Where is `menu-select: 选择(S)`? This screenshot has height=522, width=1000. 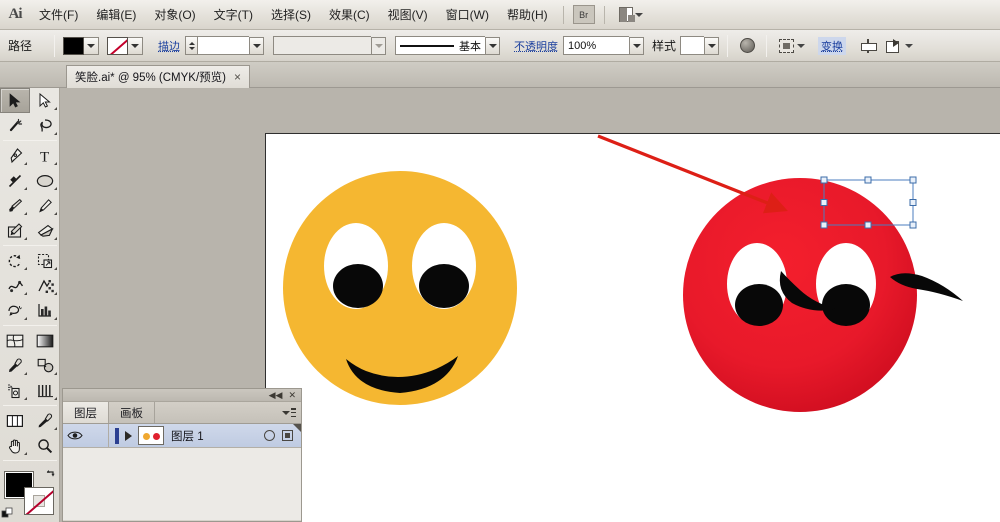
menu-select: 选择(S) is located at coordinates (291, 15).